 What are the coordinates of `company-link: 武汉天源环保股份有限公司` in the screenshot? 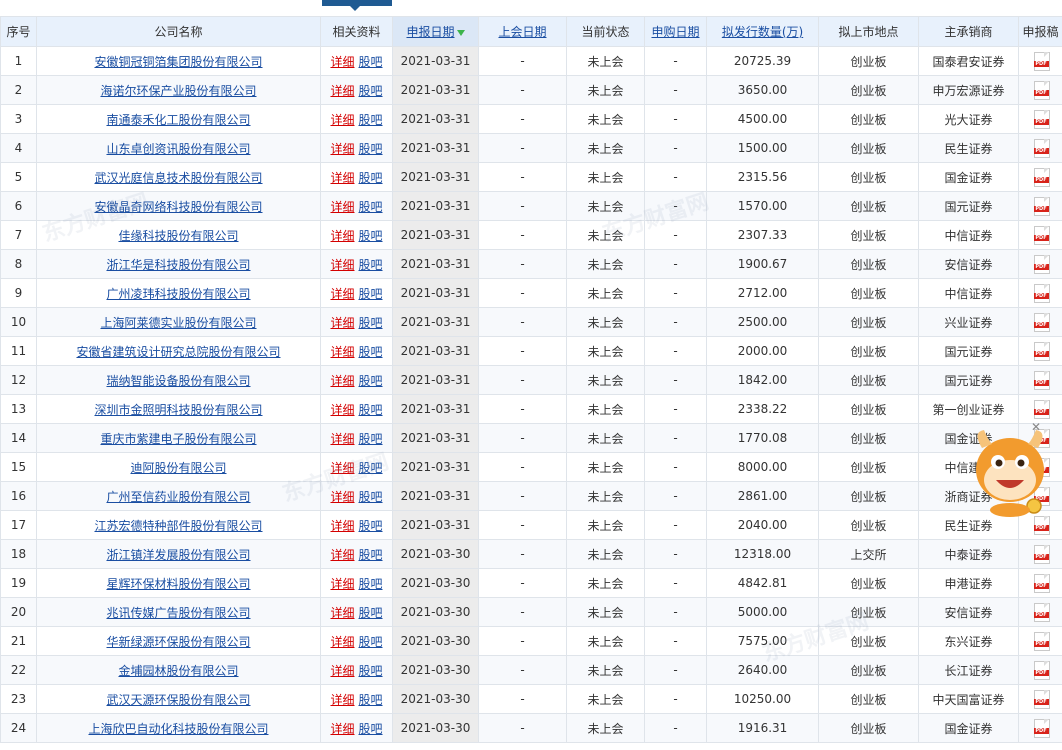 It's located at (178, 700).